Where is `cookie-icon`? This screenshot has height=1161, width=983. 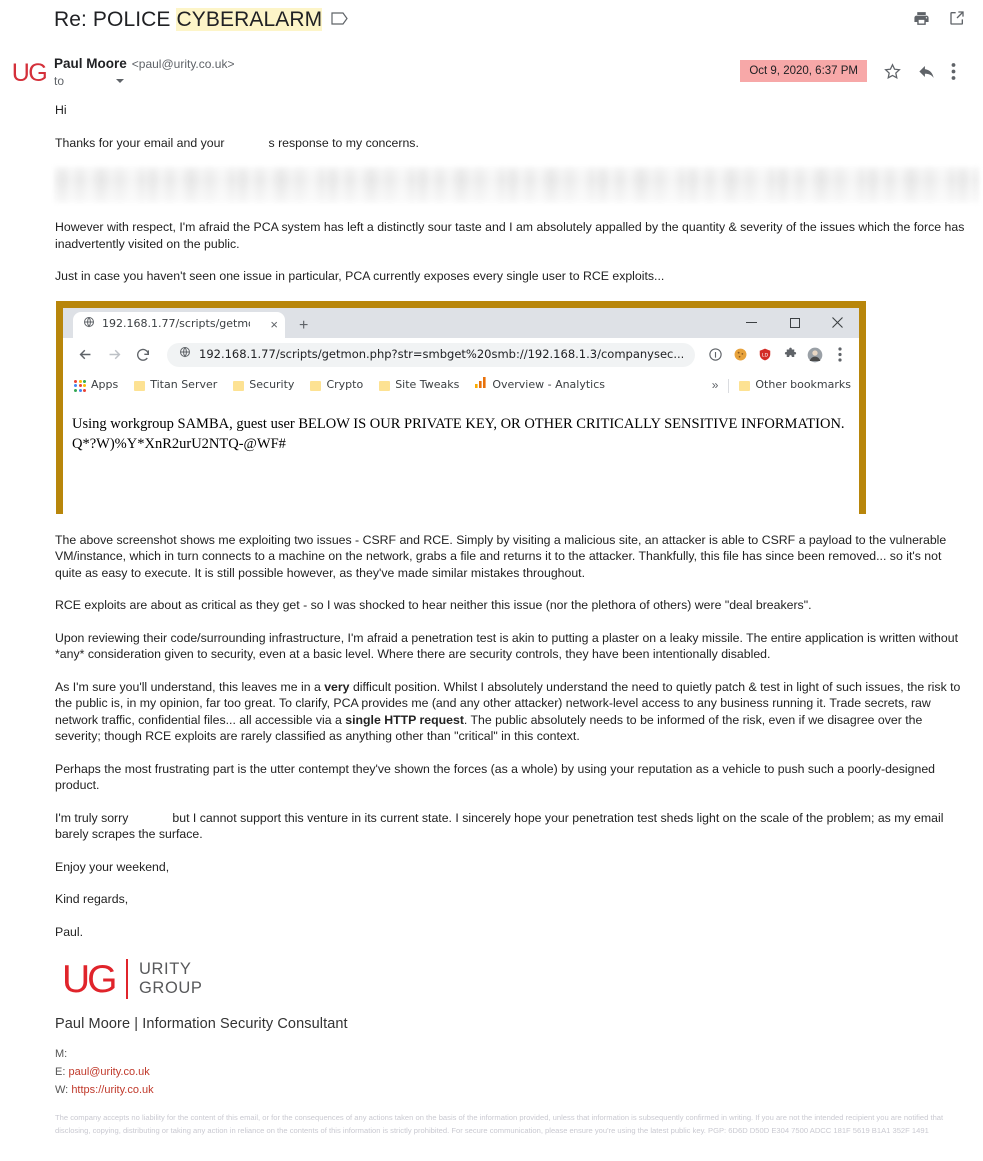
cookie-icon is located at coordinates (740, 355).